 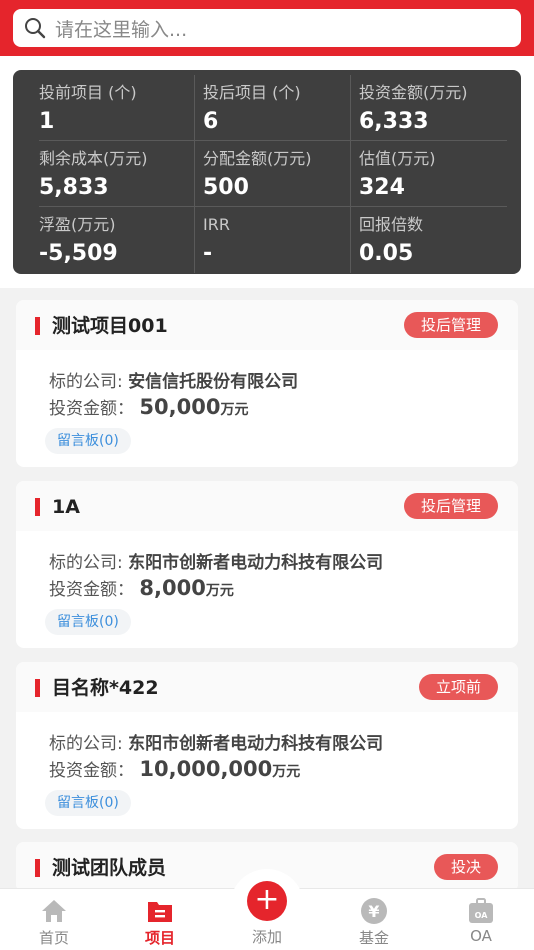 What do you see at coordinates (226, 187) in the screenshot?
I see `stat-value: 500` at bounding box center [226, 187].